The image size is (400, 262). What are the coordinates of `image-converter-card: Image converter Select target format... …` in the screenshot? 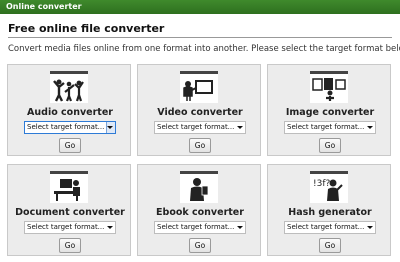 It's located at (329, 110).